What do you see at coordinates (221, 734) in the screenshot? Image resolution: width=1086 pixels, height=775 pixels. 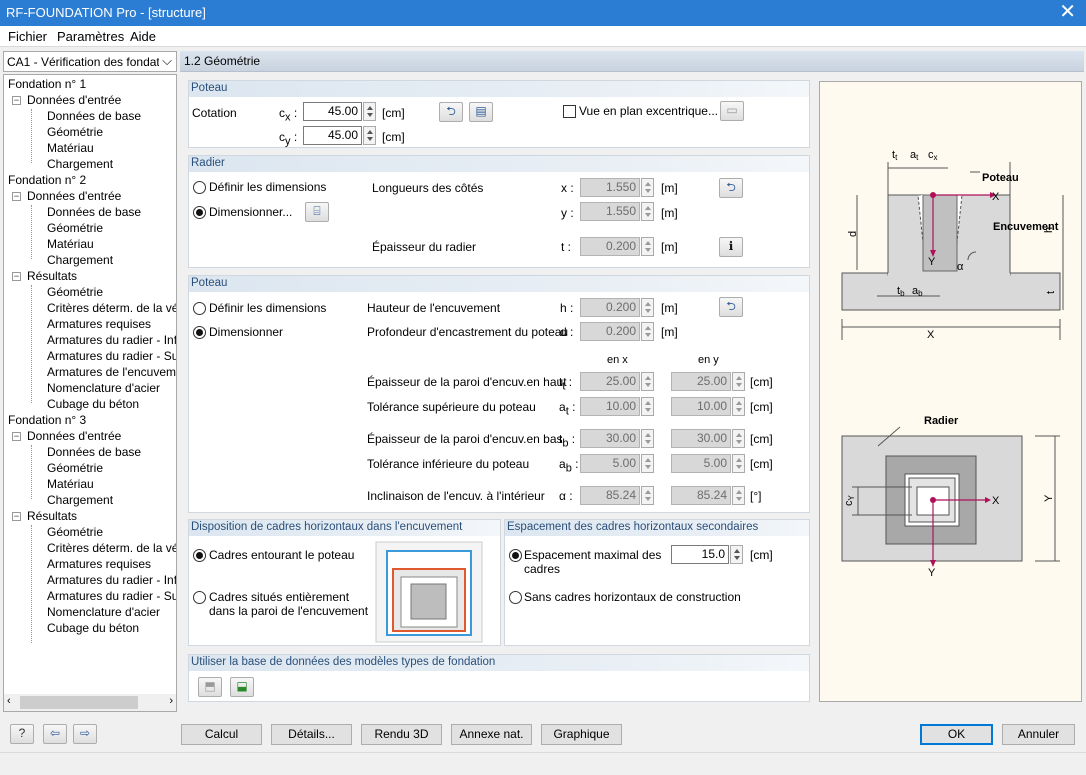 I see `calc-button: Calcul` at bounding box center [221, 734].